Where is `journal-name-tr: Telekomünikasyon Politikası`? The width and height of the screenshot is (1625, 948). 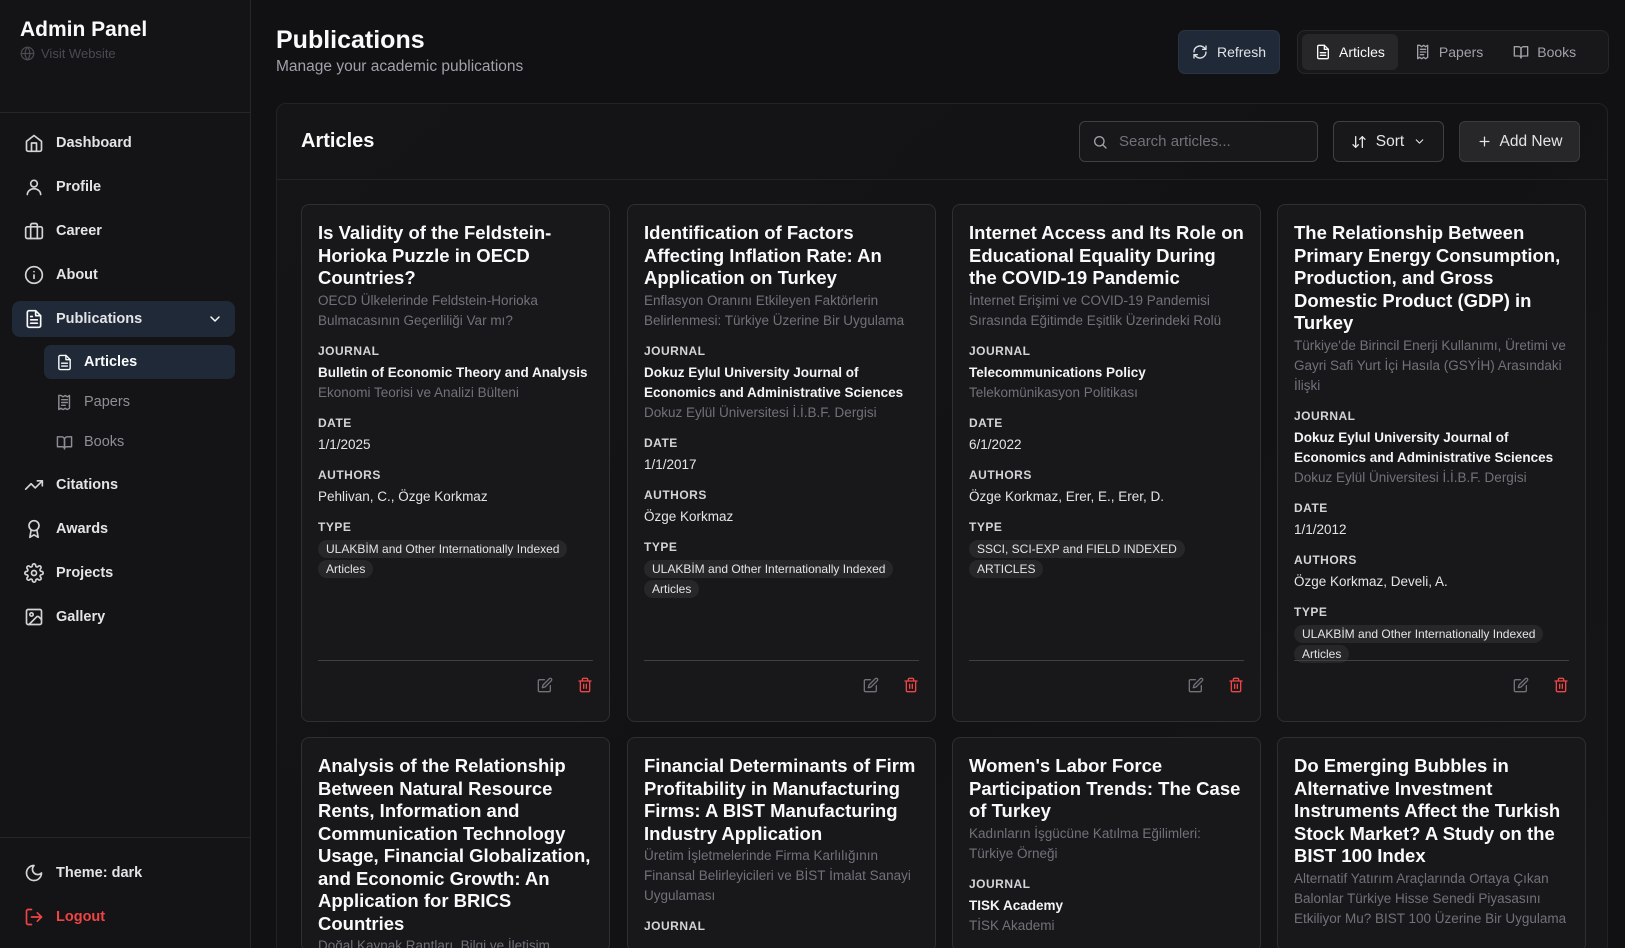
journal-name-tr: Telekomünikasyon Politikası is located at coordinates (1053, 392).